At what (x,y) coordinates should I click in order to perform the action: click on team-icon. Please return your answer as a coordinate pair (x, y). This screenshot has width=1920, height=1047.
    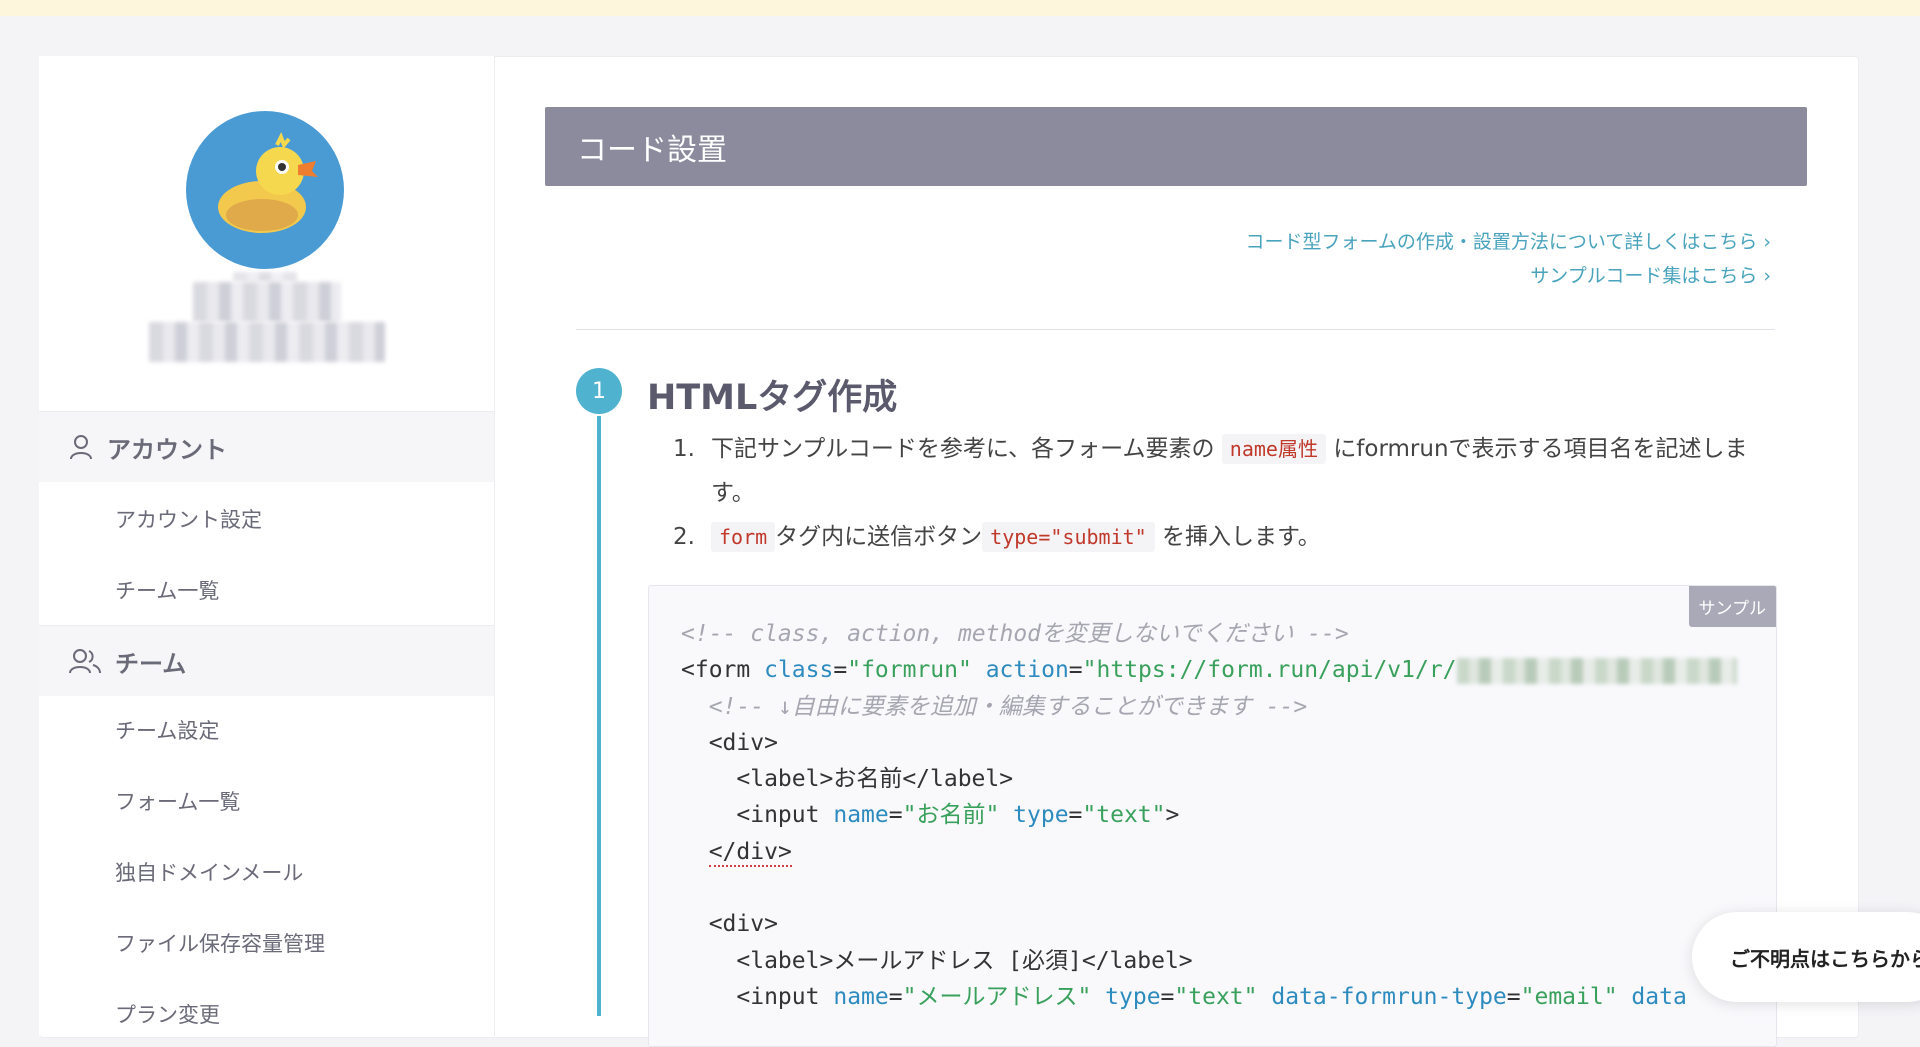
    Looking at the image, I should click on (85, 661).